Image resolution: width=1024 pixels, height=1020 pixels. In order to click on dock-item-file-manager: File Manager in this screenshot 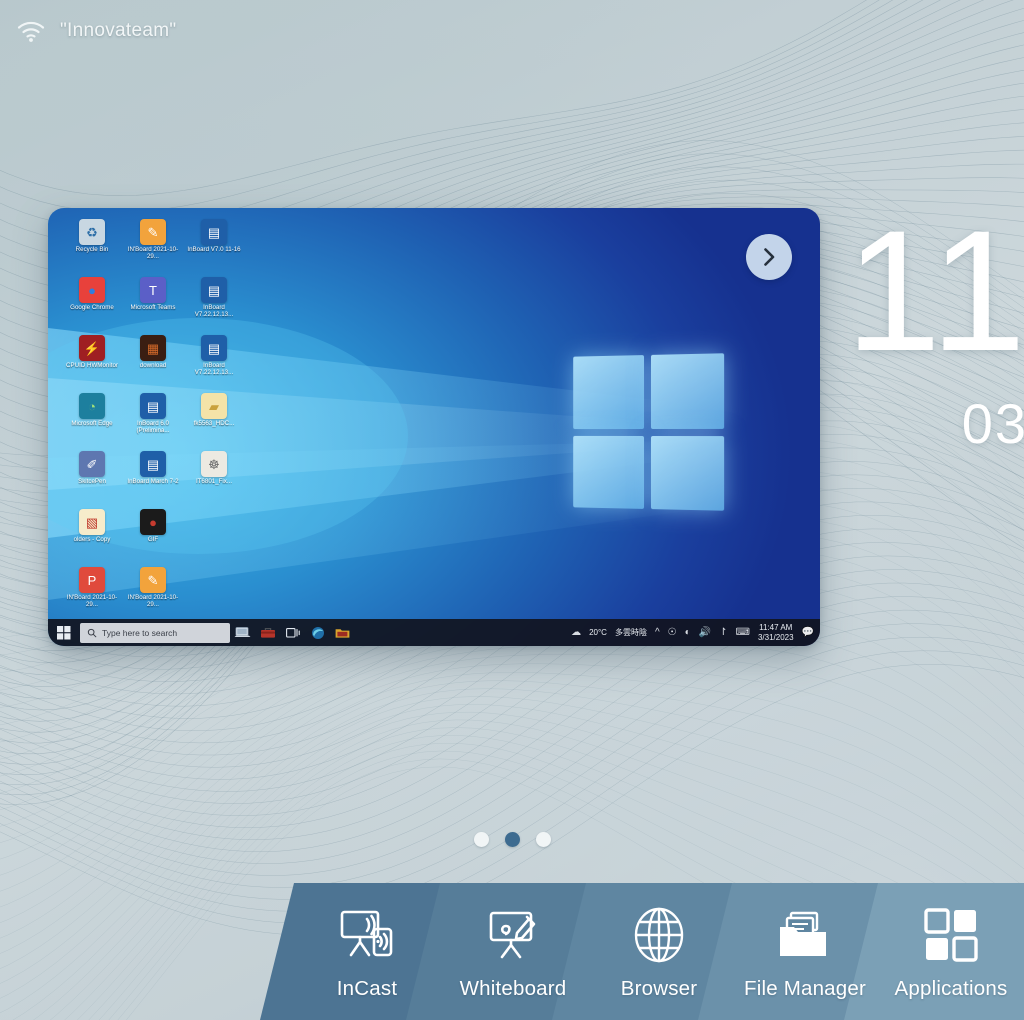, I will do `click(805, 951)`.